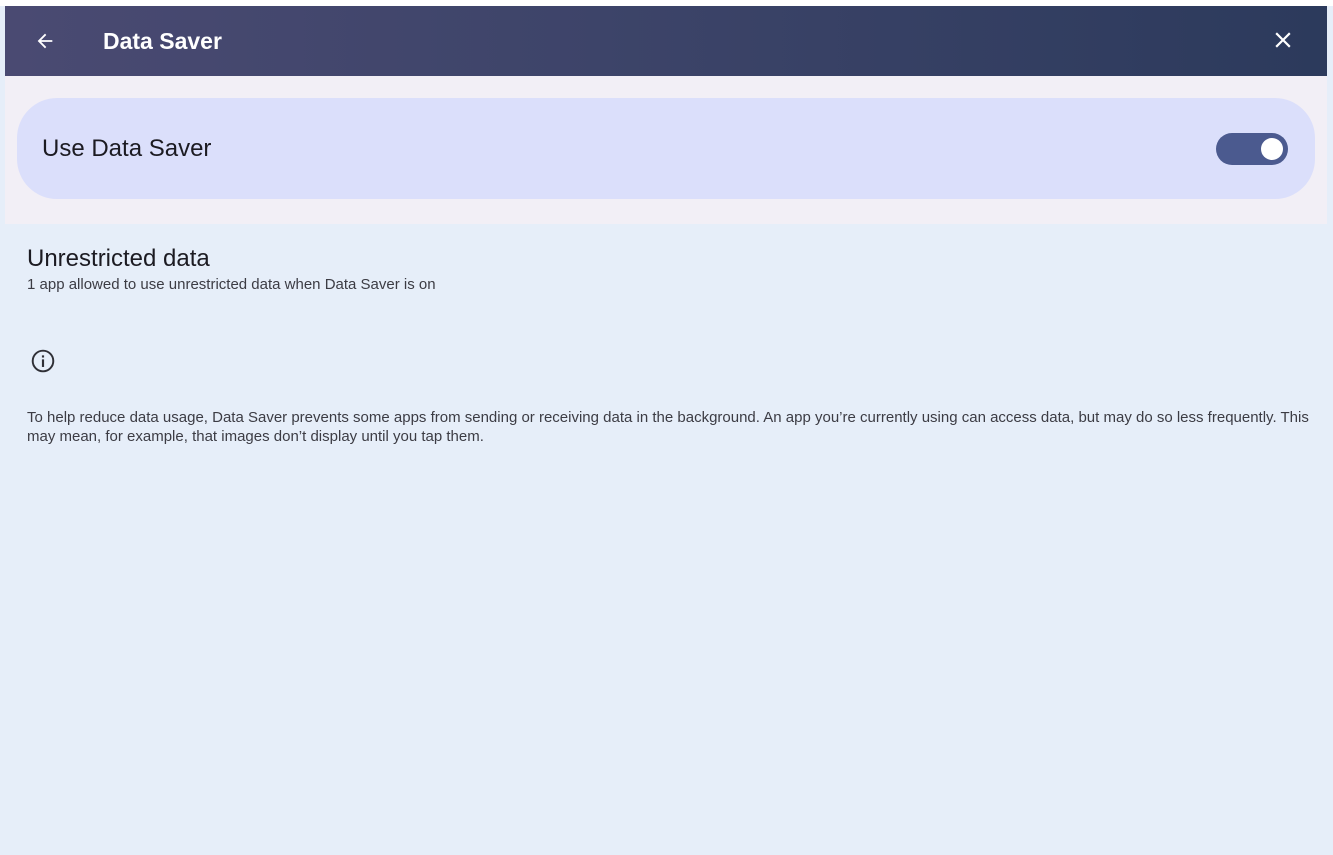 The image size is (1333, 855). I want to click on back-button, so click(45, 41).